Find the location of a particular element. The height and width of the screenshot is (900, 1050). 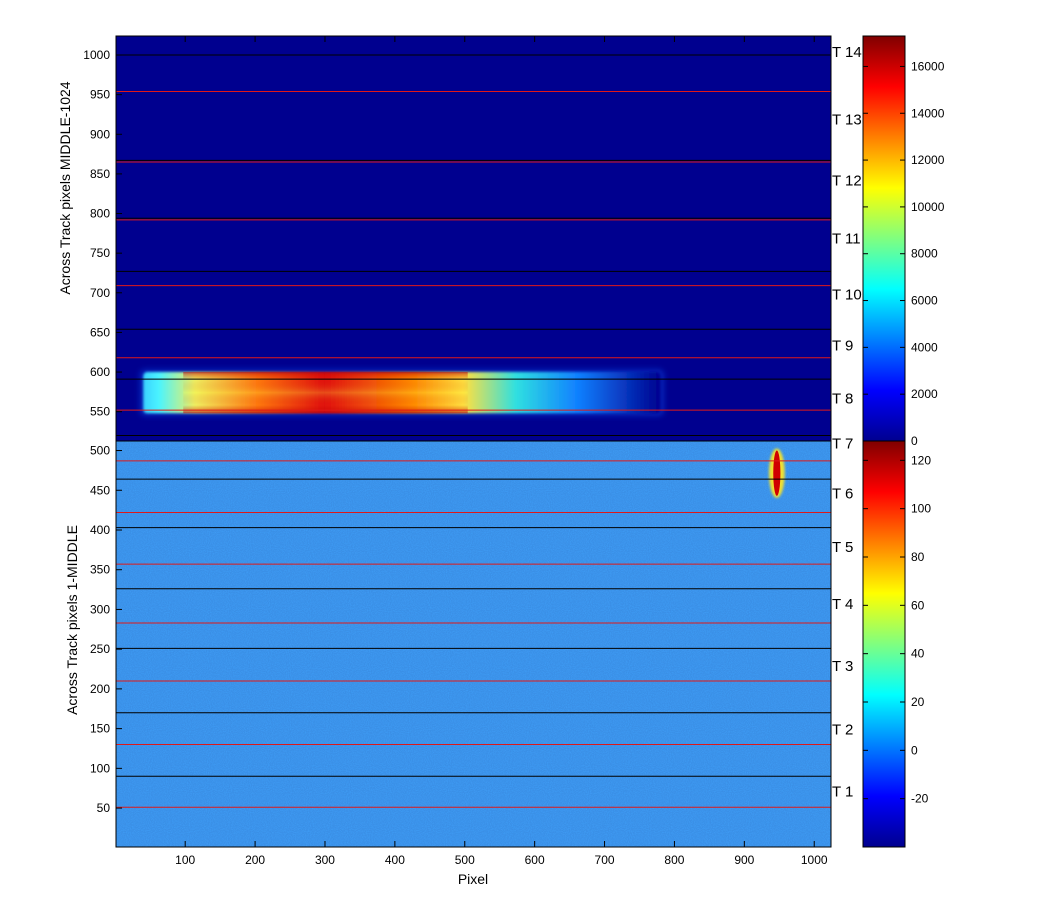

x-tick-label: 200 is located at coordinates (255, 860).